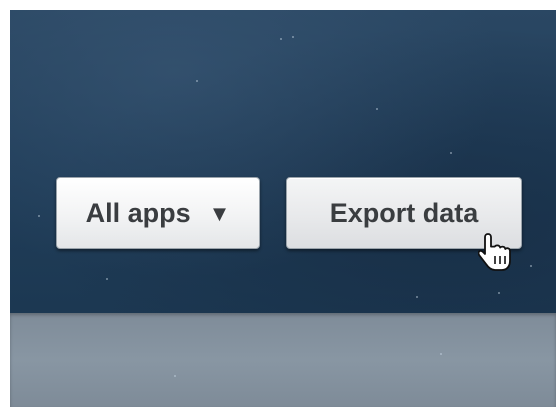 The width and height of the screenshot is (556, 407). Describe the element at coordinates (138, 212) in the screenshot. I see `all-apps-label: All apps` at that location.